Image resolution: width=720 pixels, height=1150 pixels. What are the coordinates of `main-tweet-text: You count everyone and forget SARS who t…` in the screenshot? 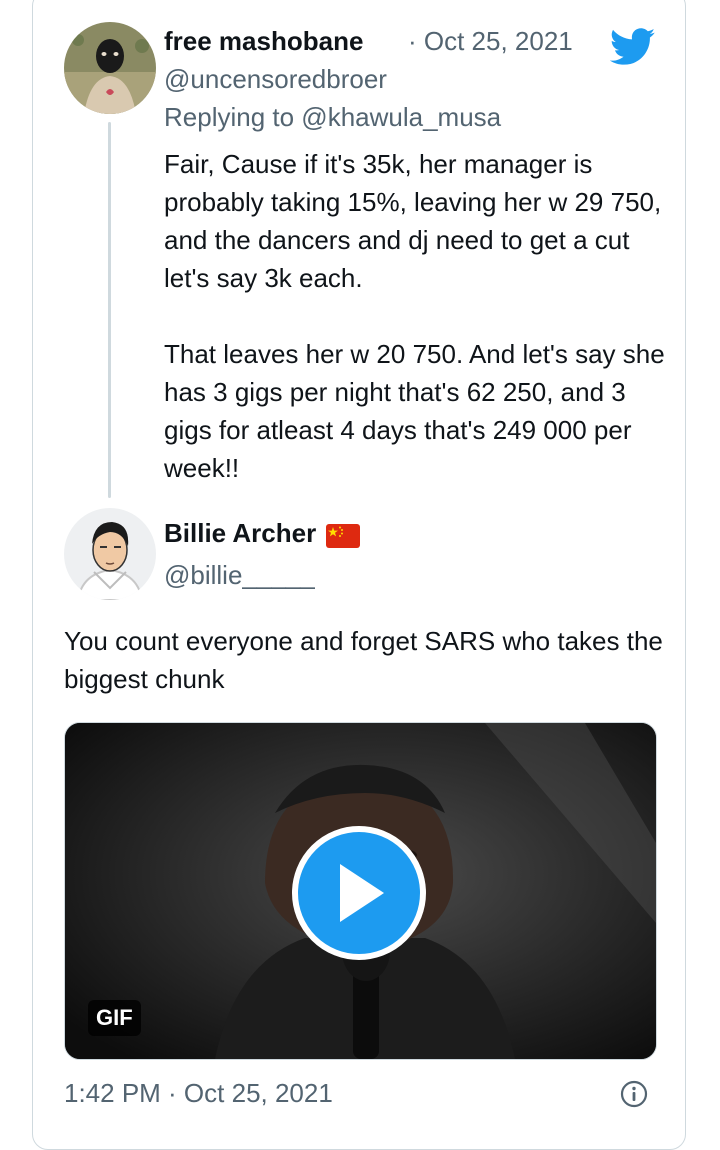 It's located at (363, 660).